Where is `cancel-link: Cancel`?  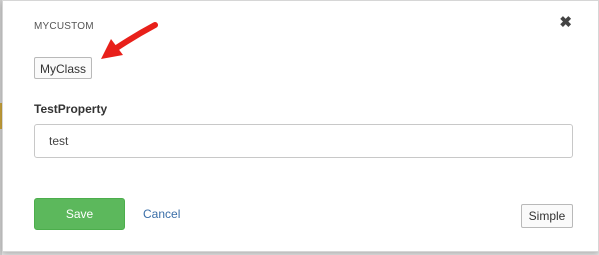 cancel-link: Cancel is located at coordinates (161, 214).